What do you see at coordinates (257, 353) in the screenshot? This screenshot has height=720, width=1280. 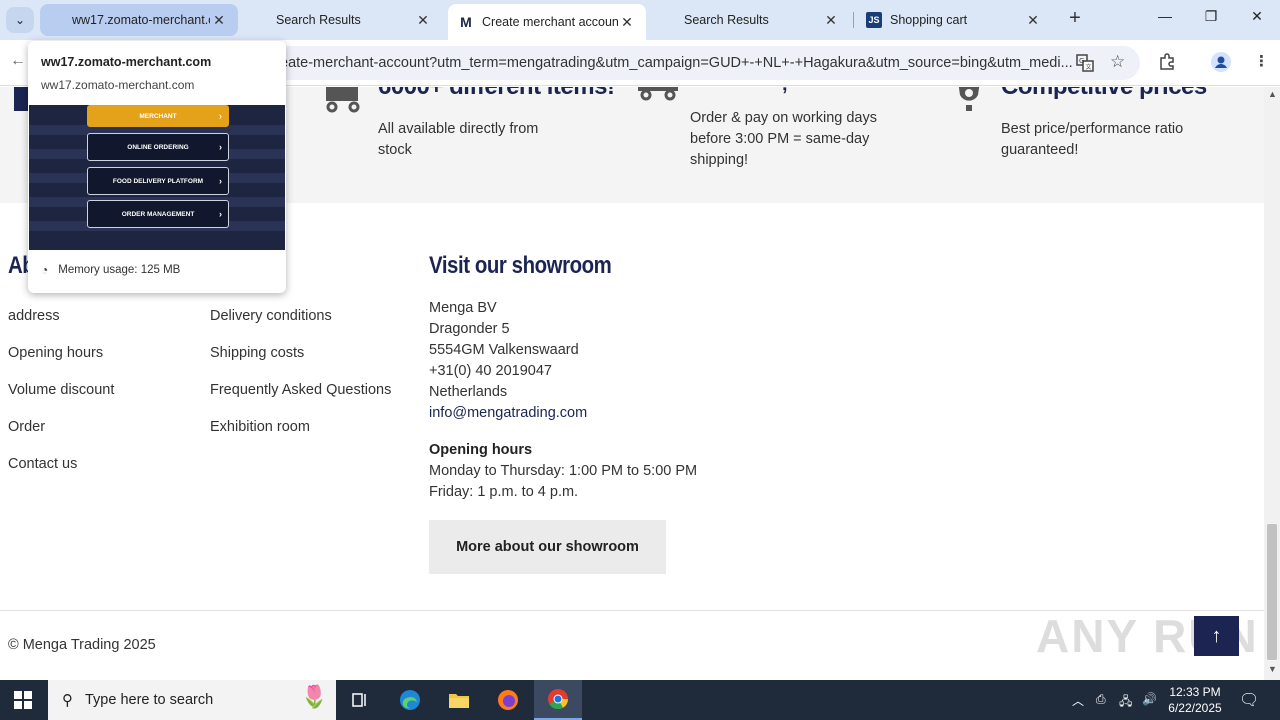 I see `footer-link-shipping-costs: Shipping costs` at bounding box center [257, 353].